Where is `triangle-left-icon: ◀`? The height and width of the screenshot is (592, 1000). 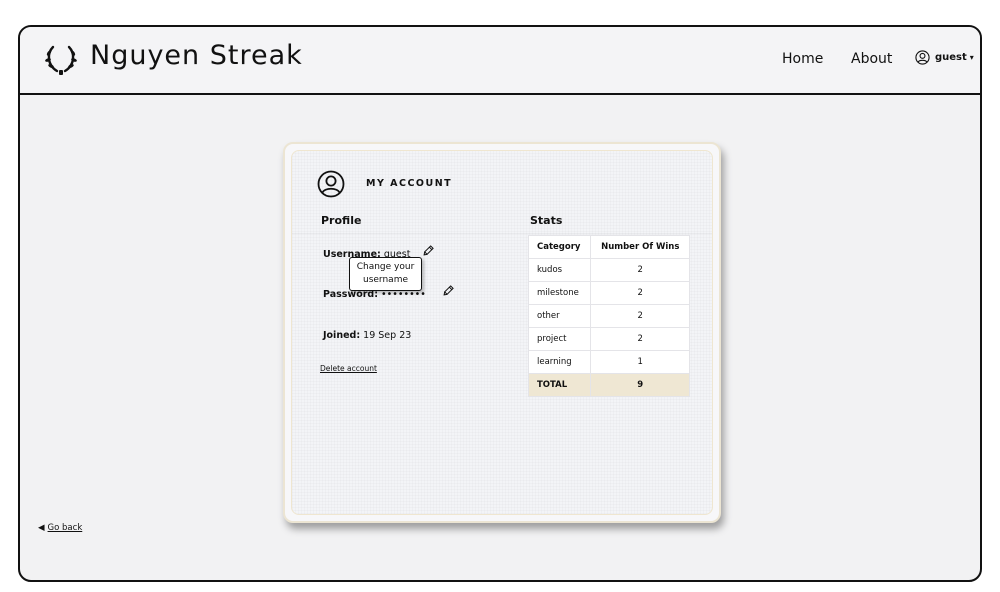
triangle-left-icon: ◀ is located at coordinates (41, 528).